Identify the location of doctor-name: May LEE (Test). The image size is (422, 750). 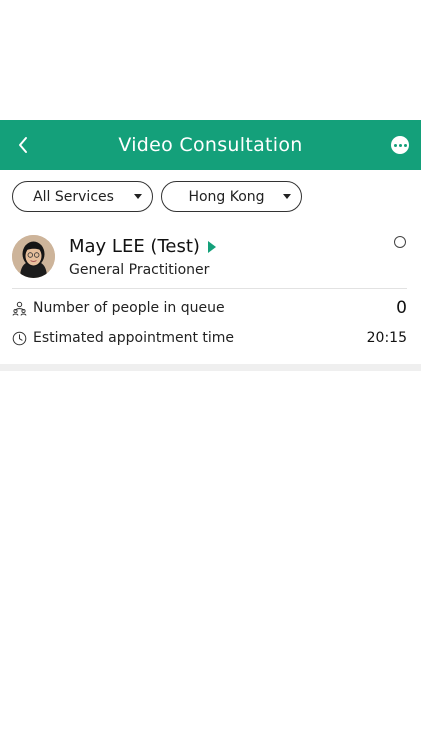
(134, 246).